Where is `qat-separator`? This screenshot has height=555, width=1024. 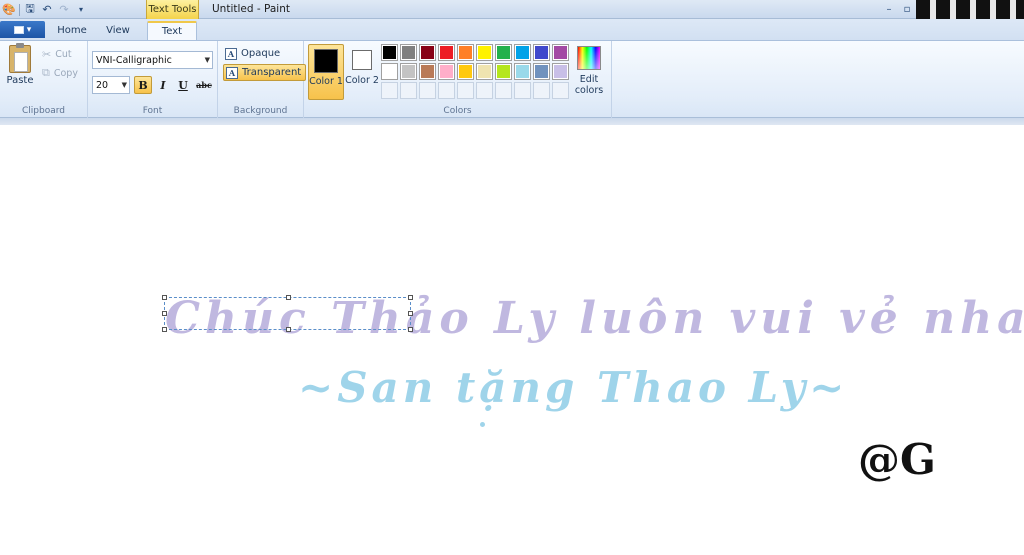 qat-separator is located at coordinates (19, 9).